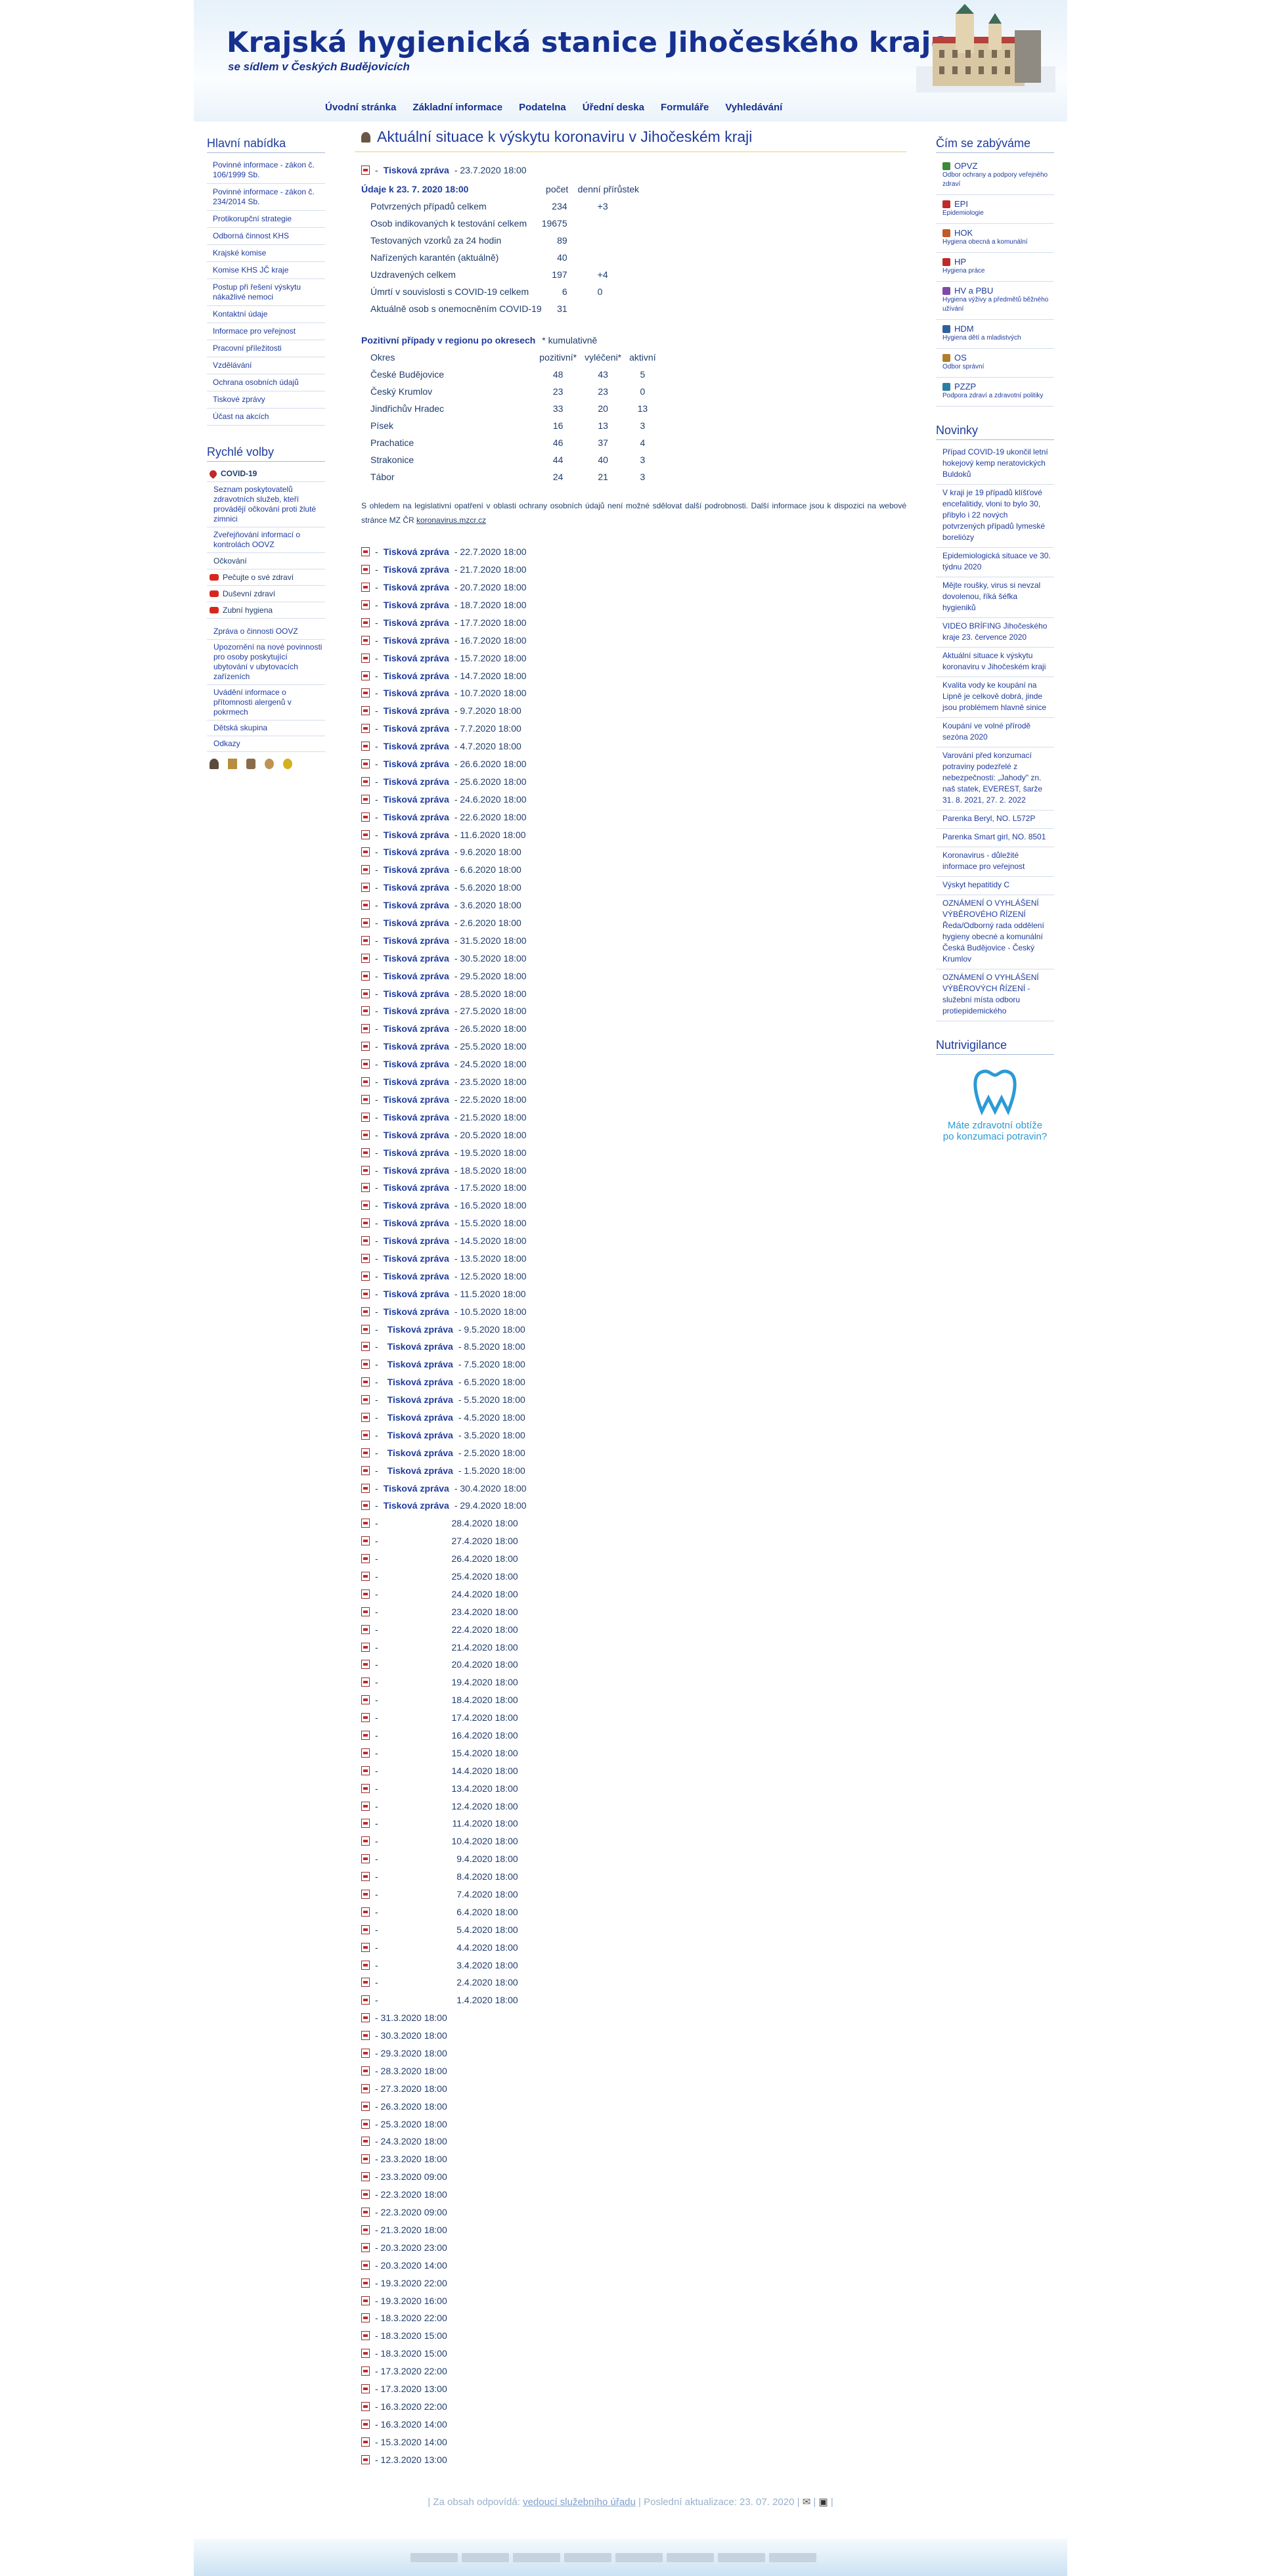  I want to click on report-row: - Tisková zpráva - 2.6.2020 18:00, so click(633, 923).